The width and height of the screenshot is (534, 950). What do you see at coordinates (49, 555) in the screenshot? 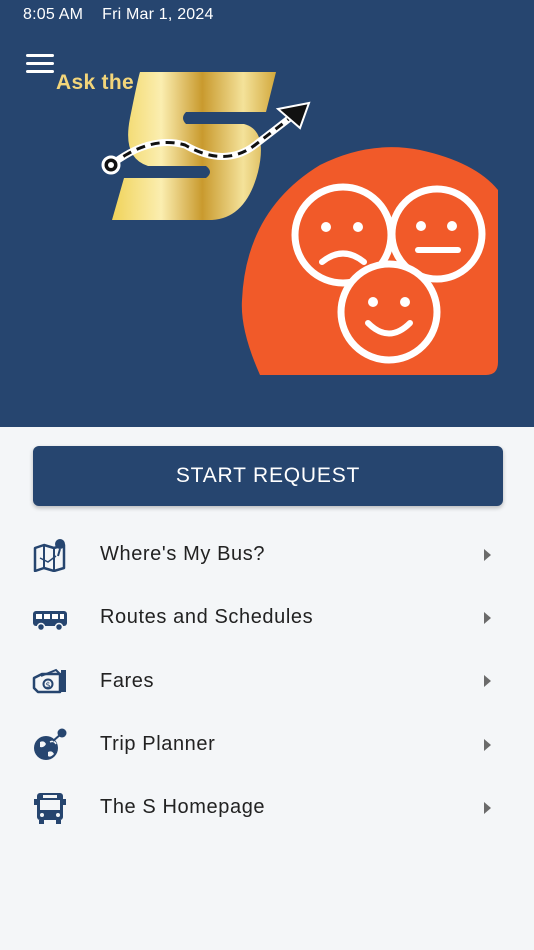
I see `map-pin-icon` at bounding box center [49, 555].